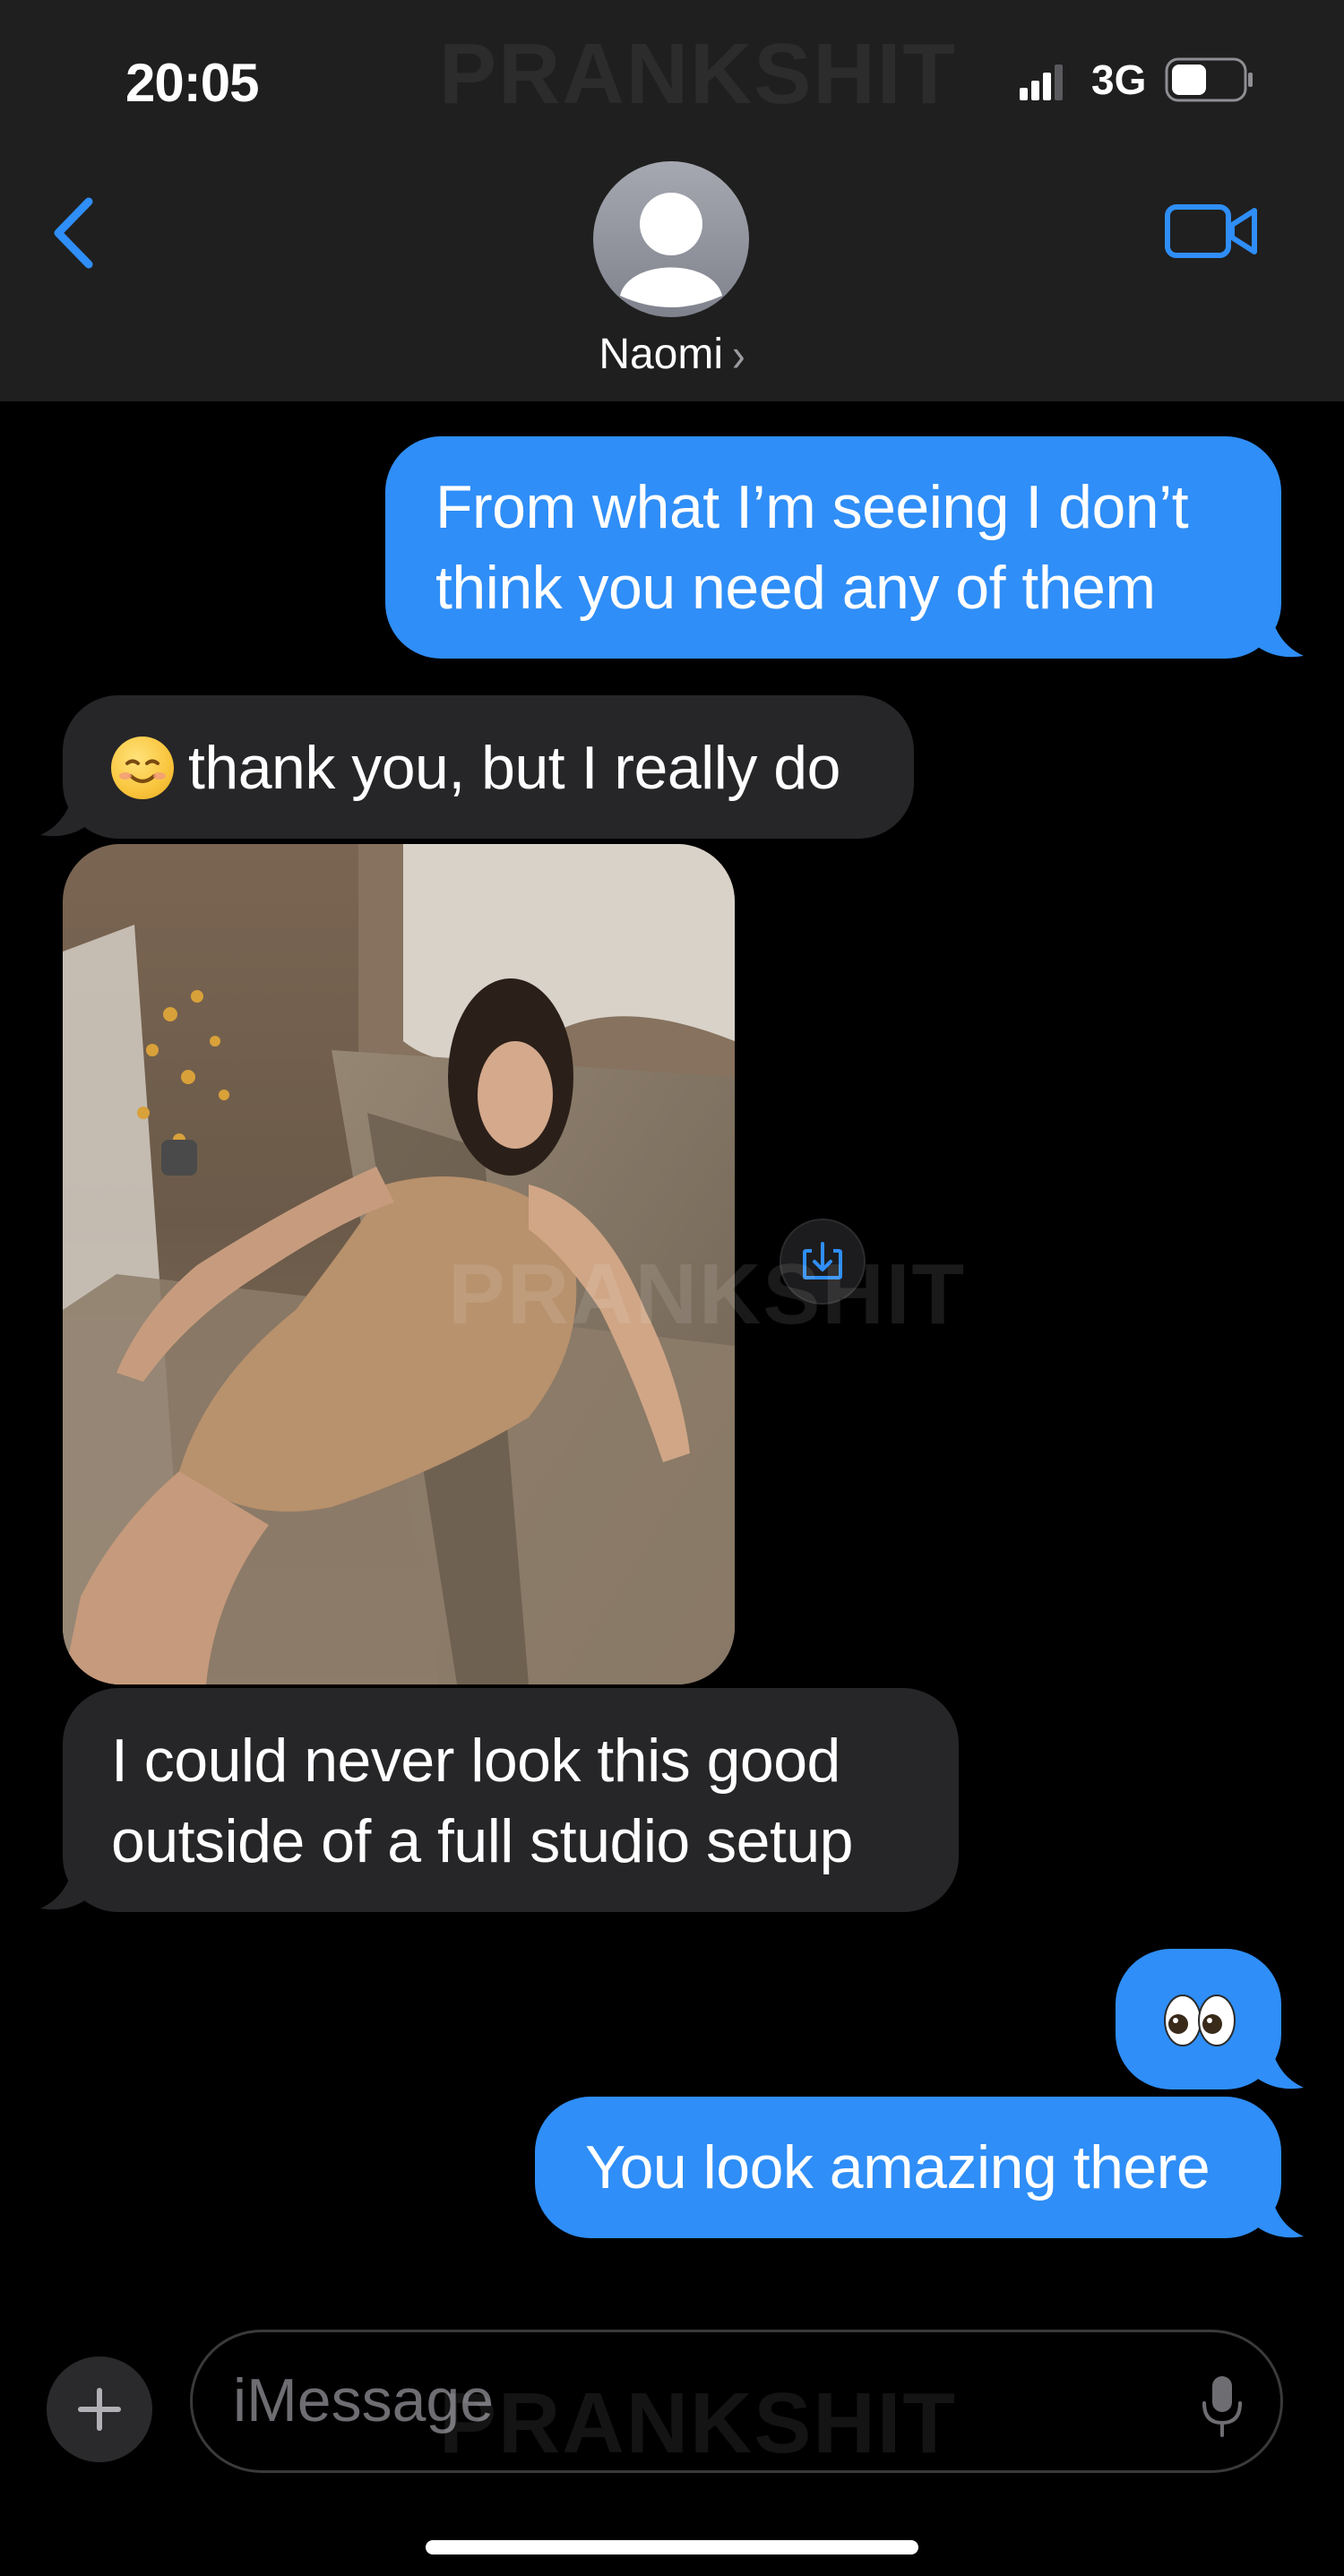  I want to click on message-line: From what I’m seeing I don’t, so click(812, 507).